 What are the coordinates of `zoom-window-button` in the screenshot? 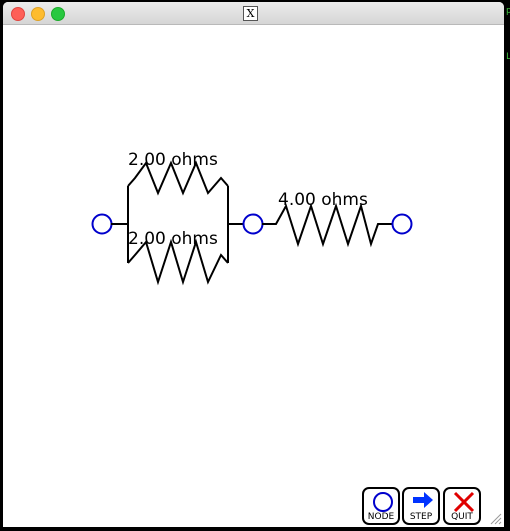 It's located at (58, 14).